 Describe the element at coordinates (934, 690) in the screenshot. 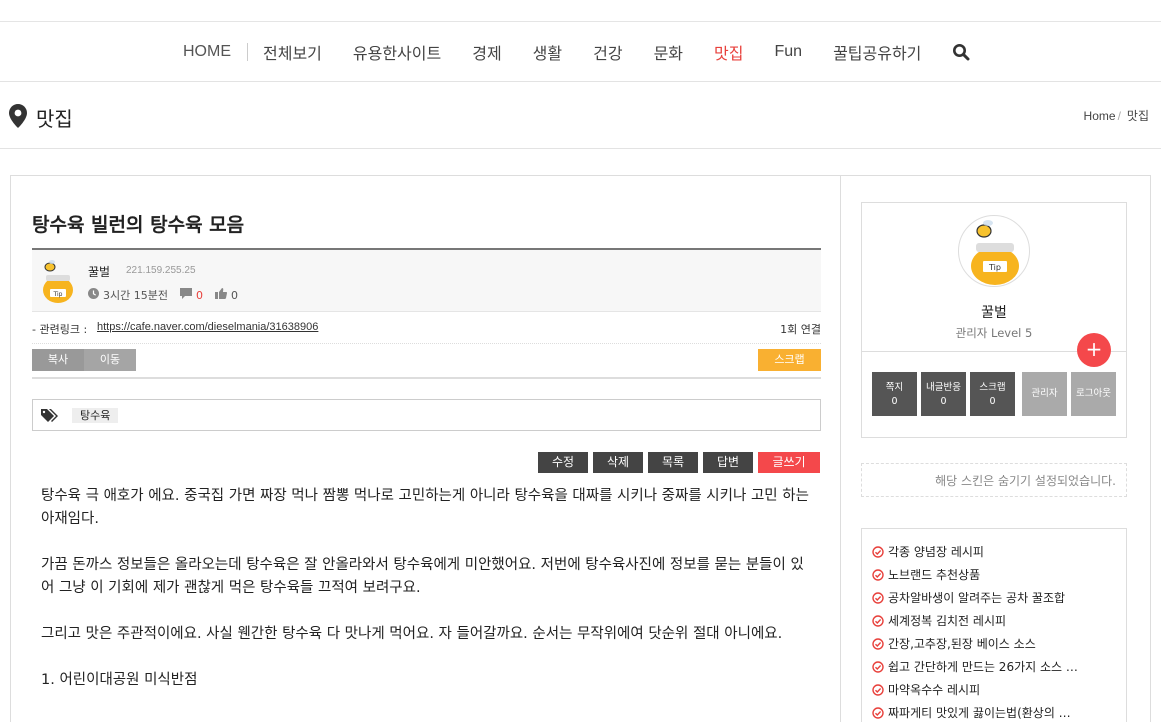

I see `list-item-label: 마약옥수수 레시피` at that location.